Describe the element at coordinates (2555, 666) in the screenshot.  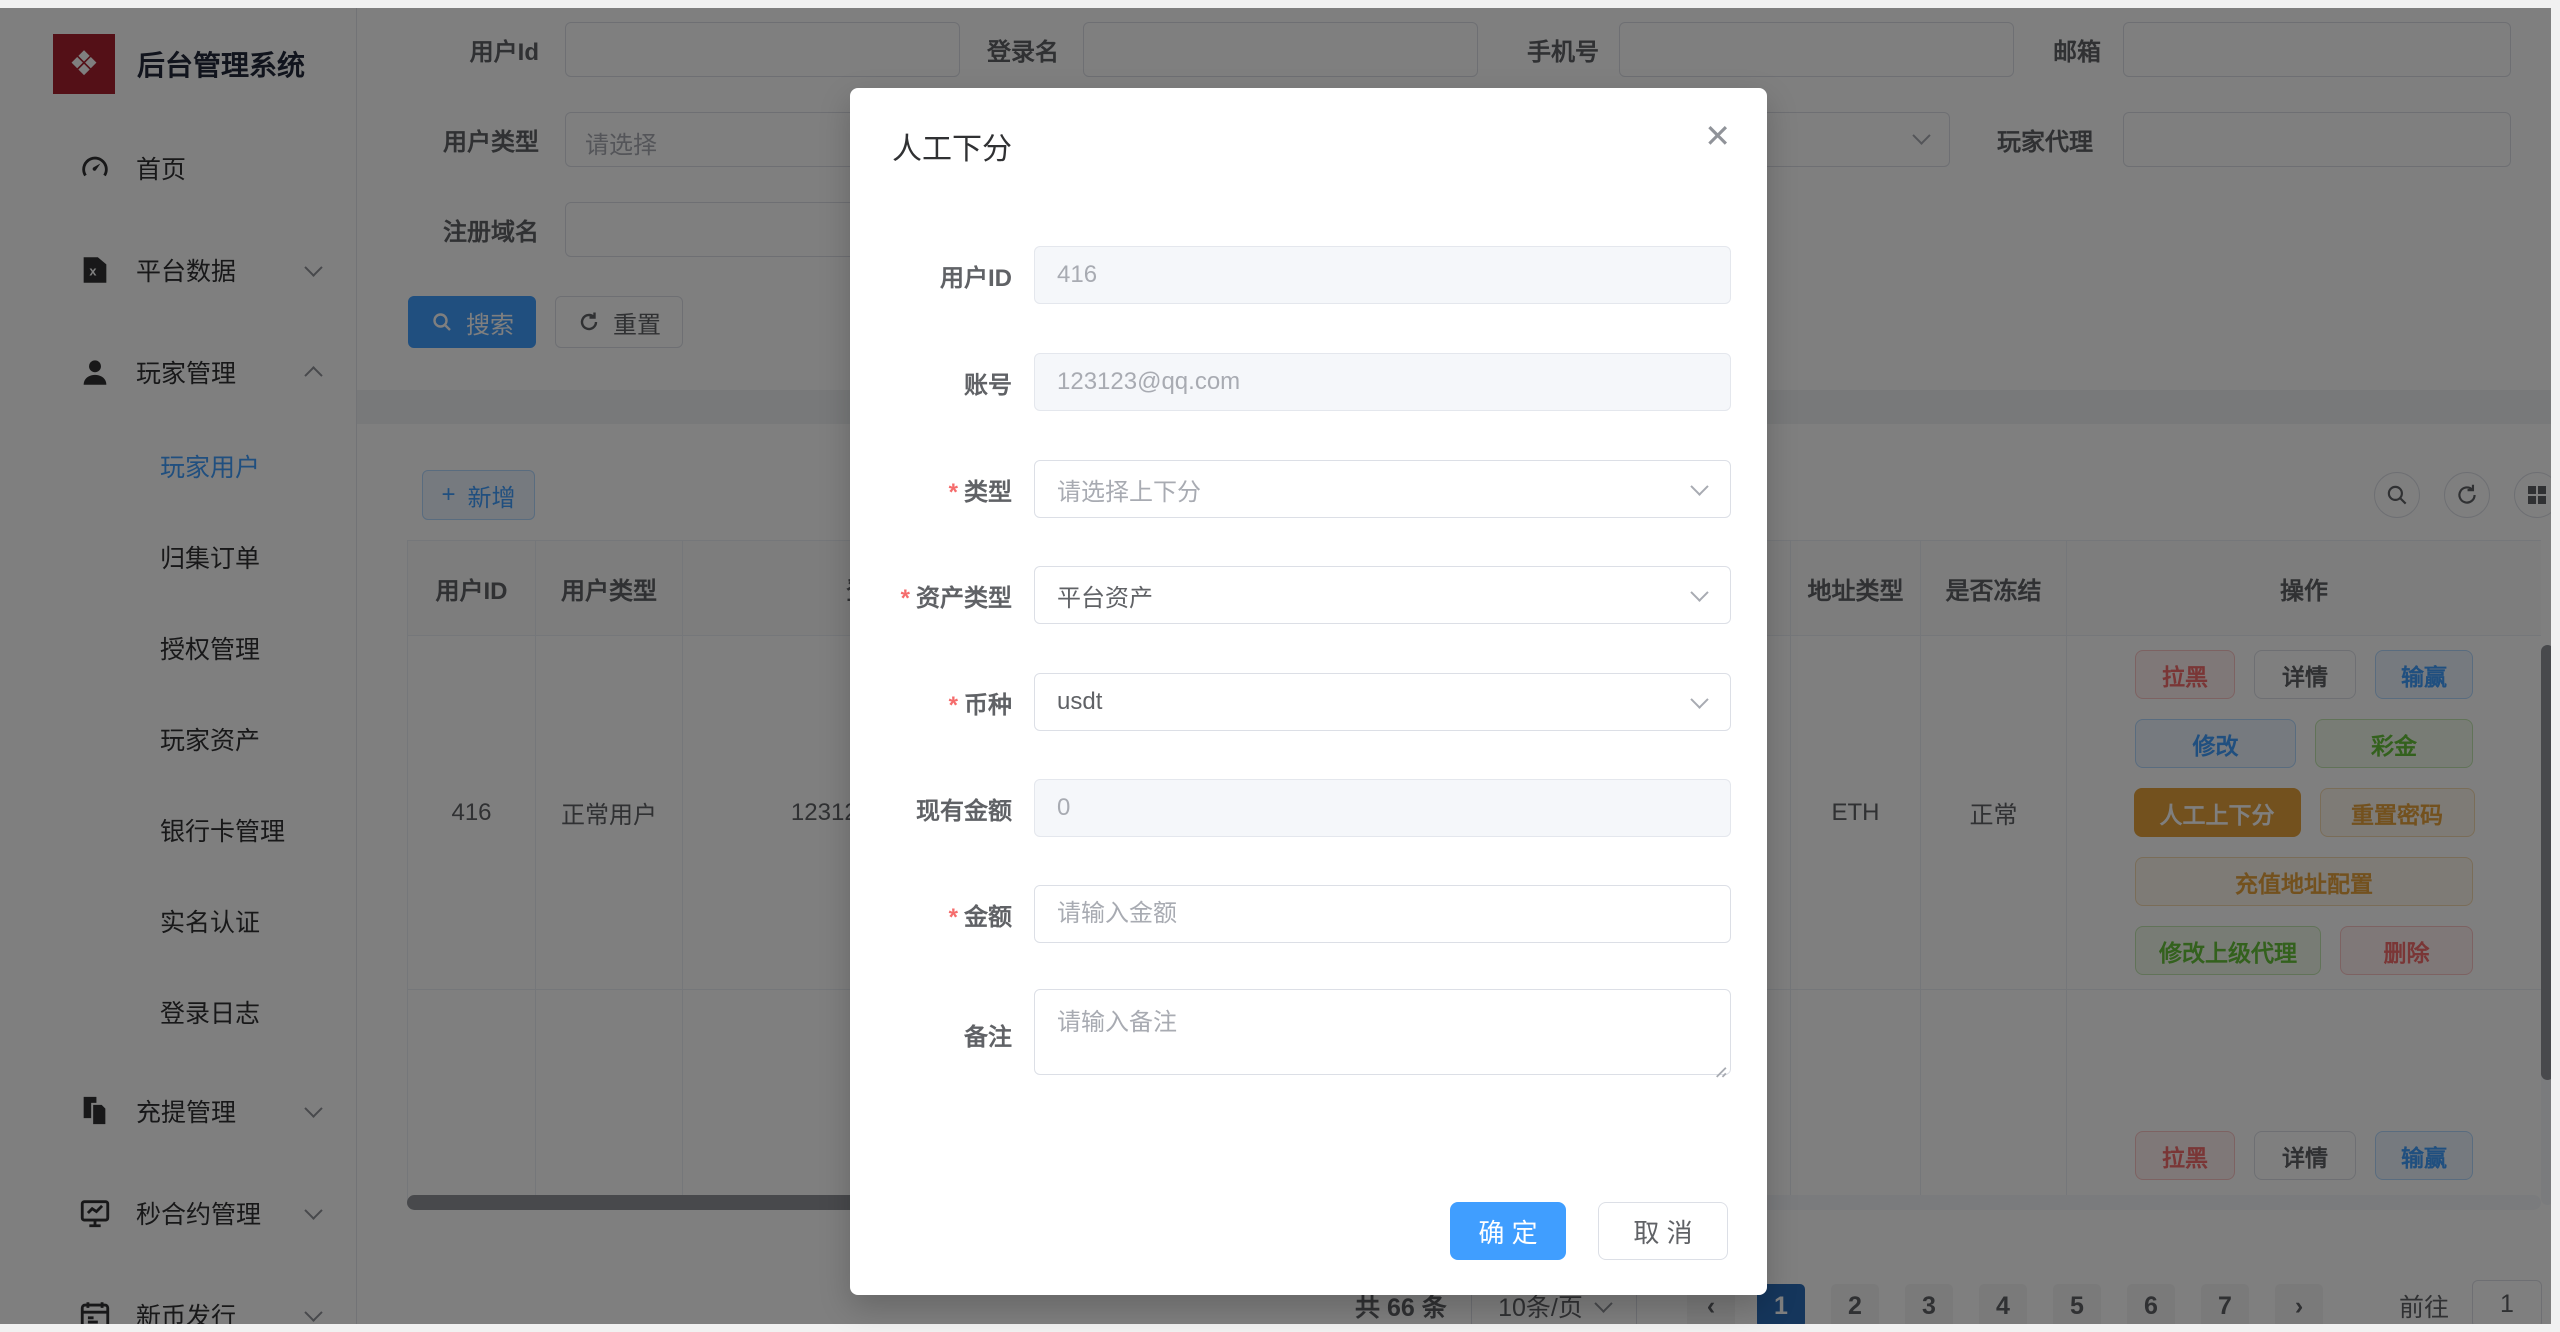
I see `window-scrollbar` at that location.